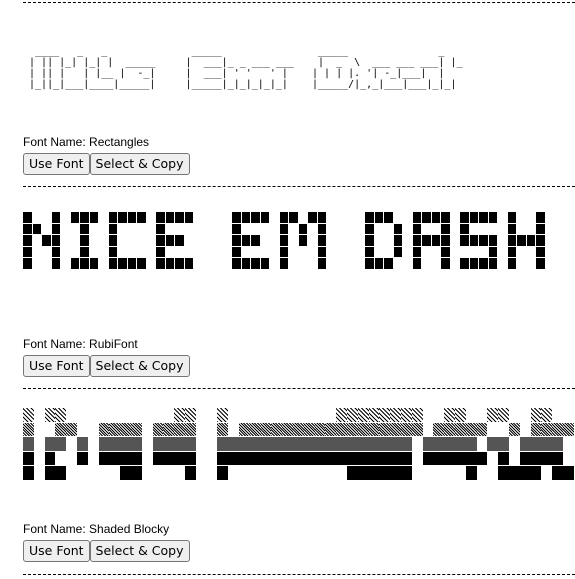 The height and width of the screenshot is (579, 575). What do you see at coordinates (284, 241) in the screenshot?
I see `font-preview-rubifont` at bounding box center [284, 241].